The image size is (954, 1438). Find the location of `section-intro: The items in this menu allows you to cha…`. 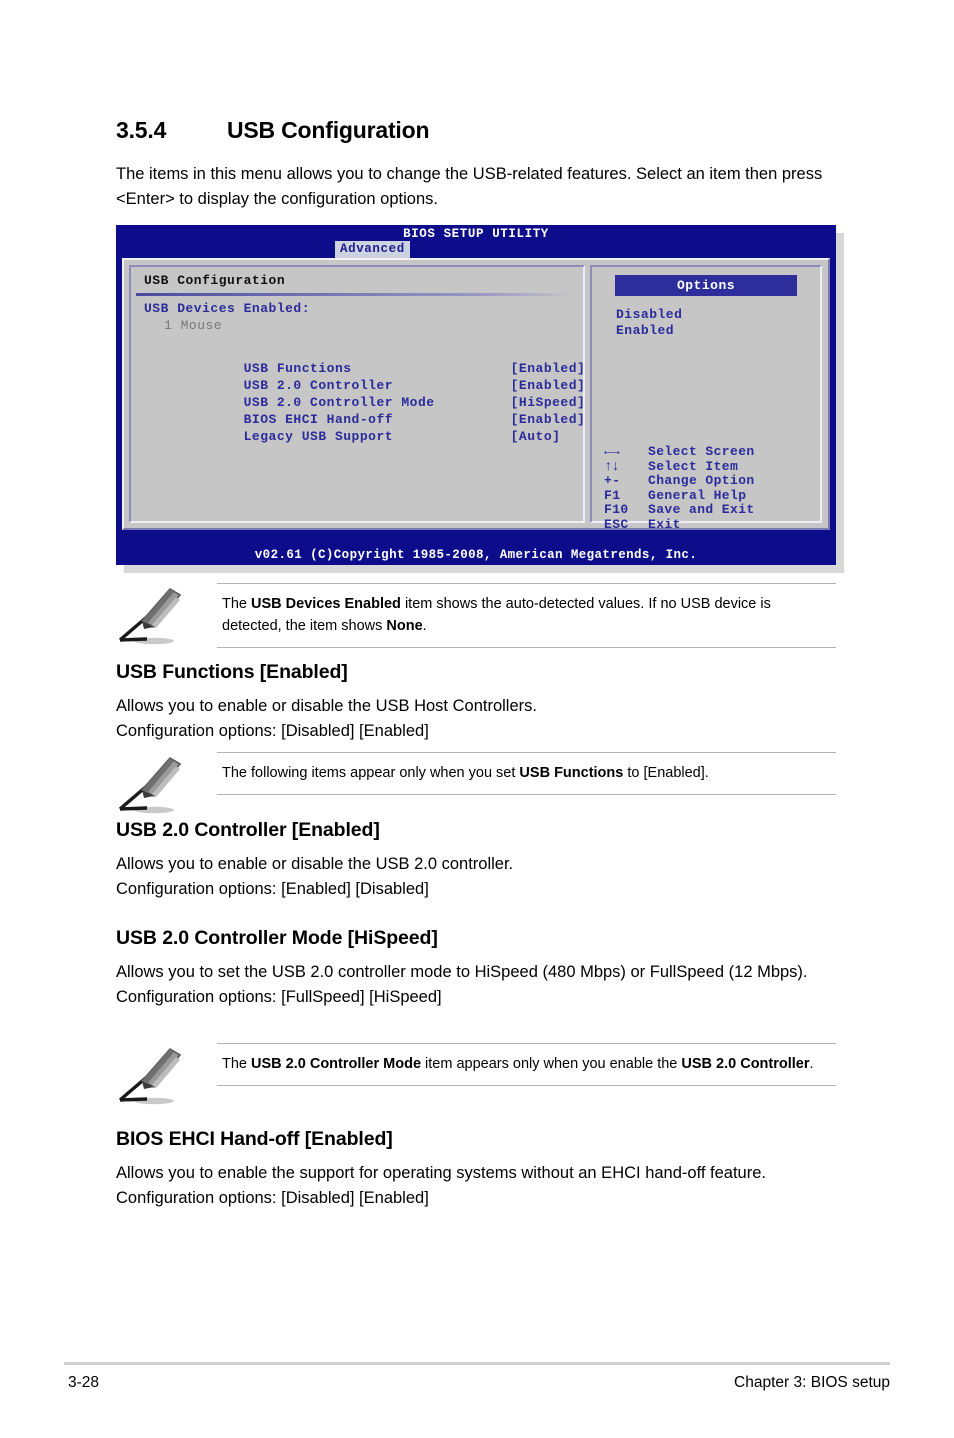

section-intro: The items in this menu allows you to cha… is located at coordinates (469, 186).